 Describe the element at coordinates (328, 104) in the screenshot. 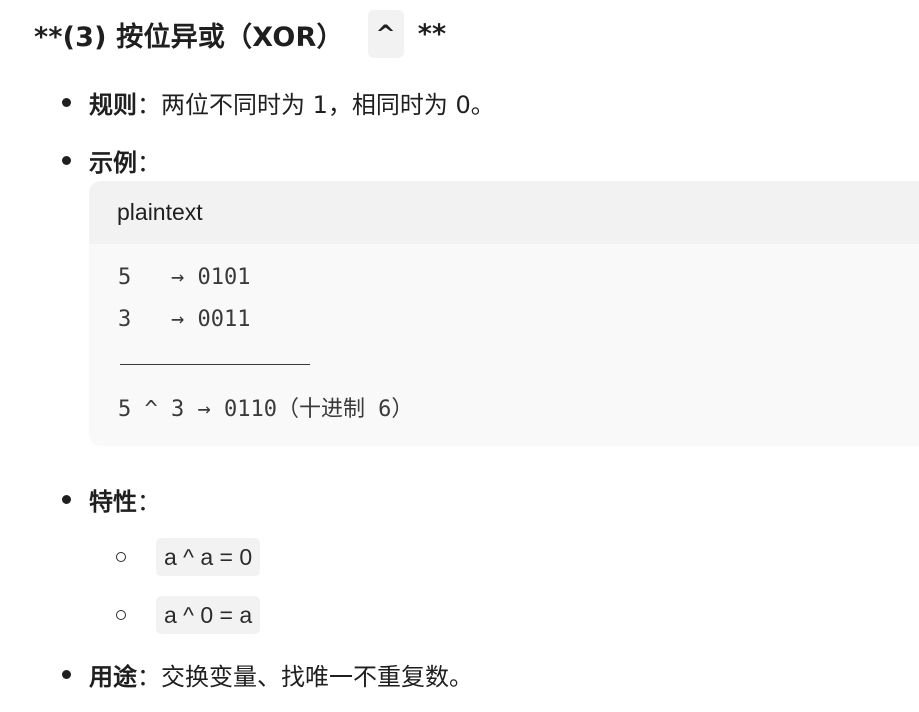

I see `rule-text: 两位不同时为 1，相同时为 0。` at that location.